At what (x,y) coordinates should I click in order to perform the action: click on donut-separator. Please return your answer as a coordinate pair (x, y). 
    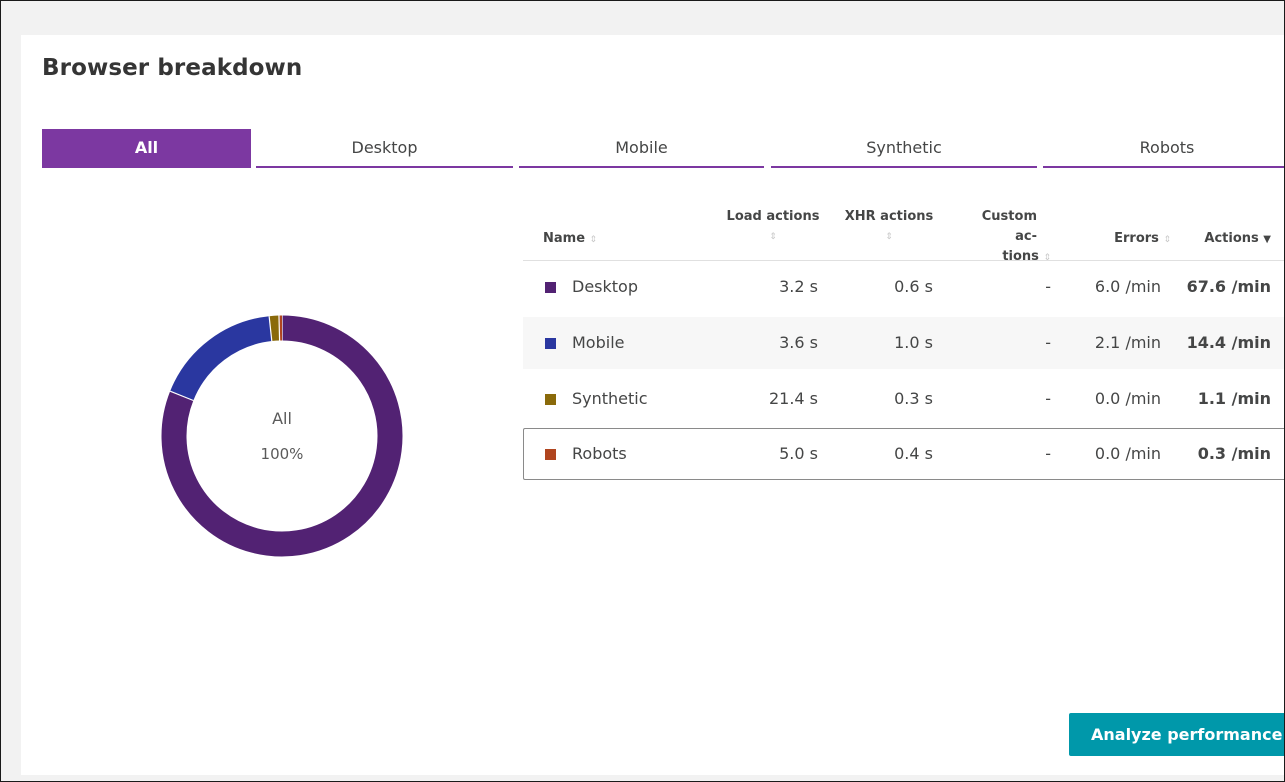
    Looking at the image, I should click on (279, 328).